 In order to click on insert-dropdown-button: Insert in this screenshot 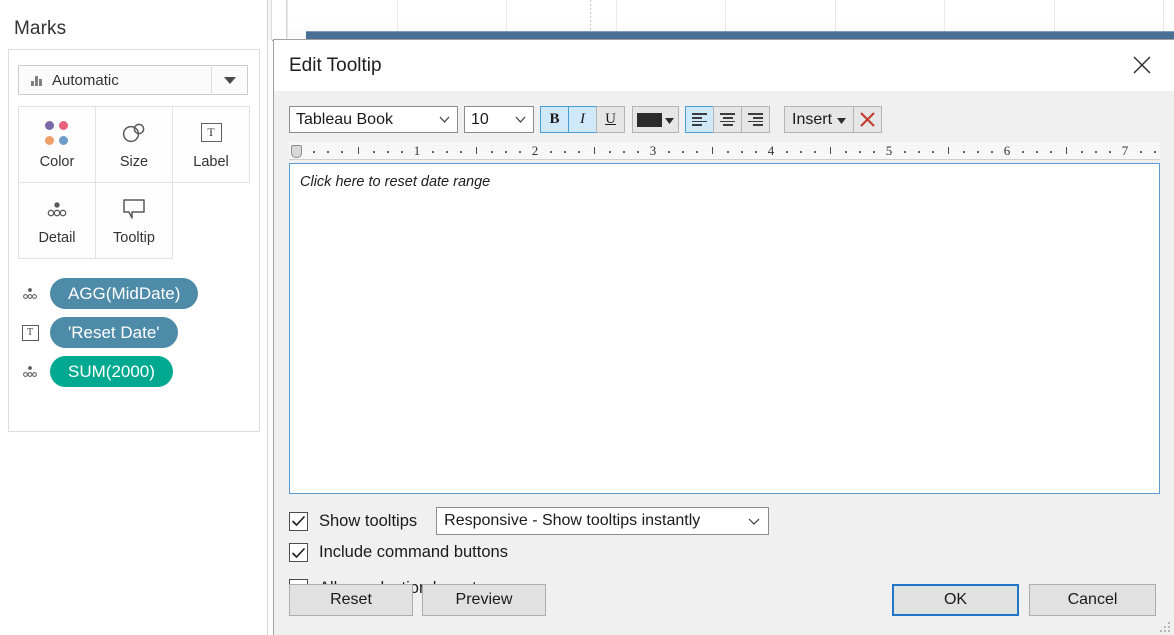, I will do `click(819, 119)`.